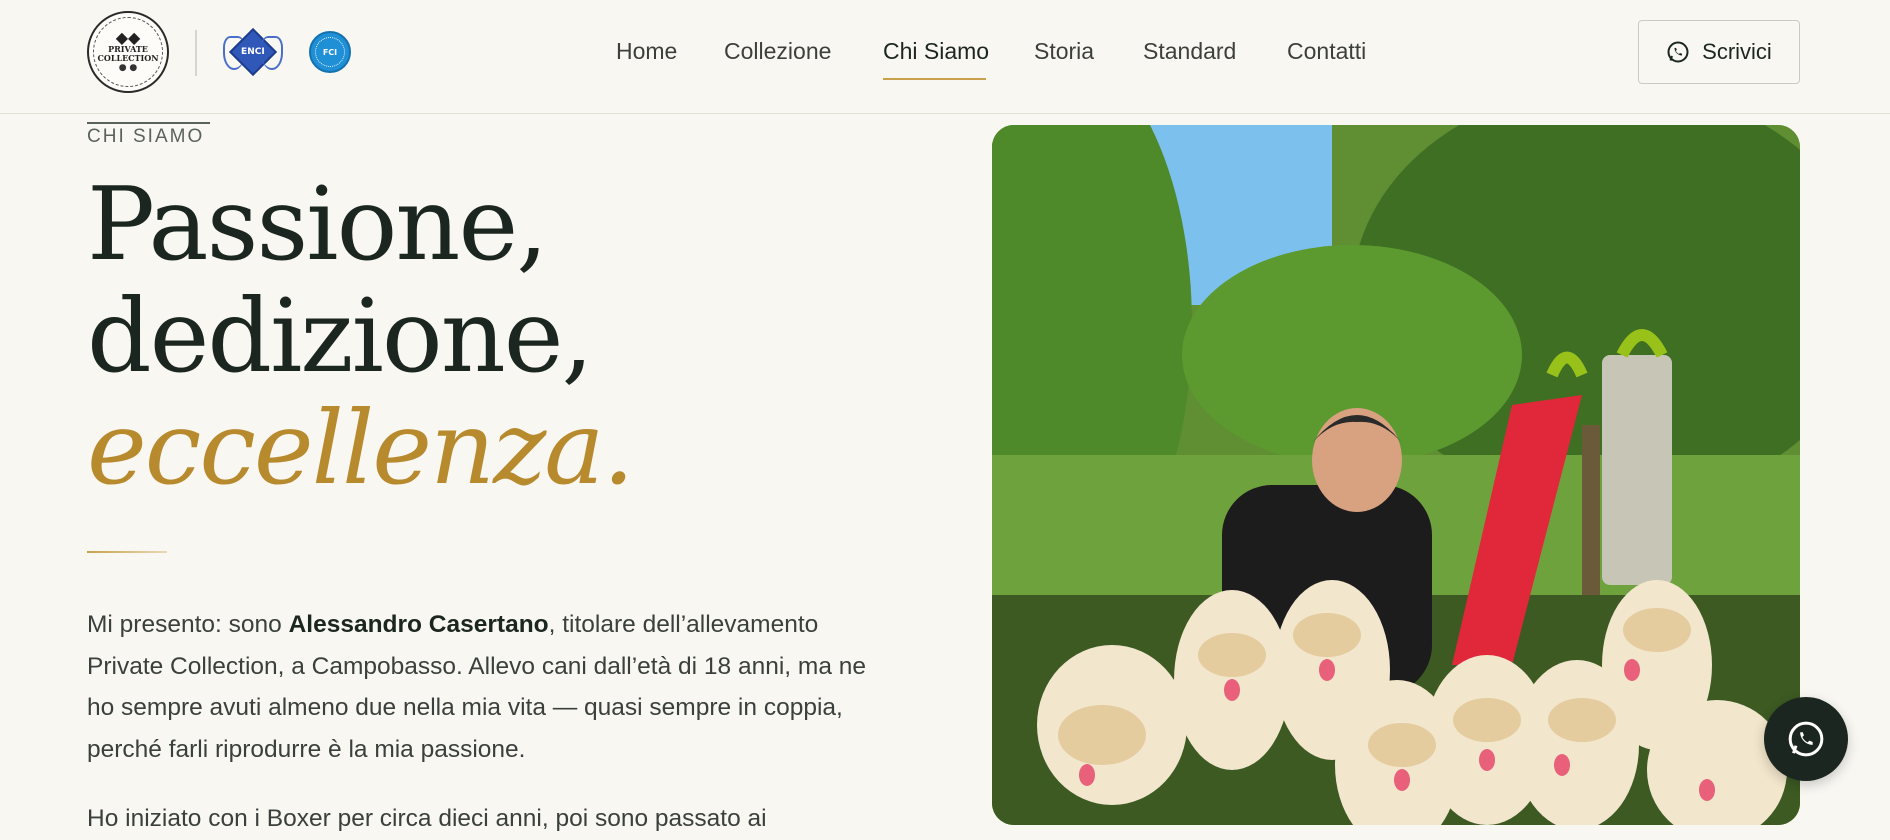 Image resolution: width=1890 pixels, height=840 pixels. Describe the element at coordinates (1326, 51) in the screenshot. I see `nav-contatti: Contatti` at that location.